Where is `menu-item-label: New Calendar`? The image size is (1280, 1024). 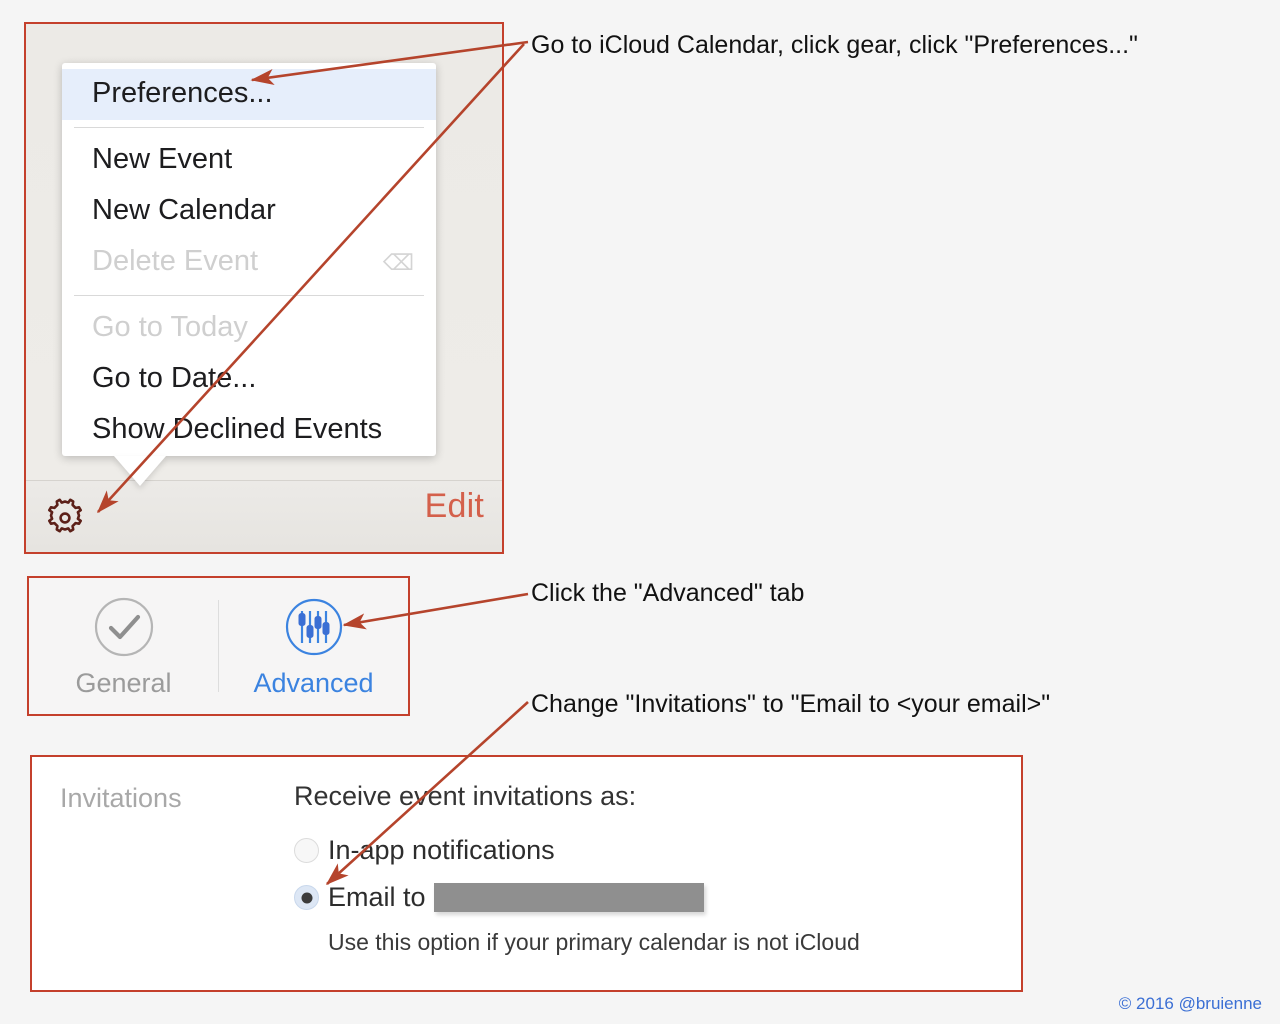 menu-item-label: New Calendar is located at coordinates (184, 210).